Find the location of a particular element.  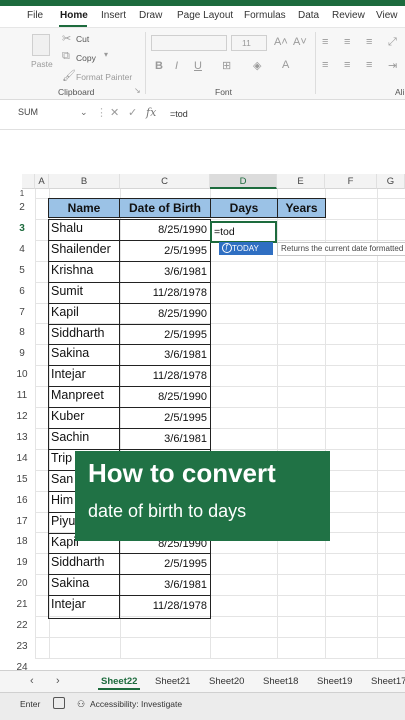

name-cell: Krishna is located at coordinates (84, 270).